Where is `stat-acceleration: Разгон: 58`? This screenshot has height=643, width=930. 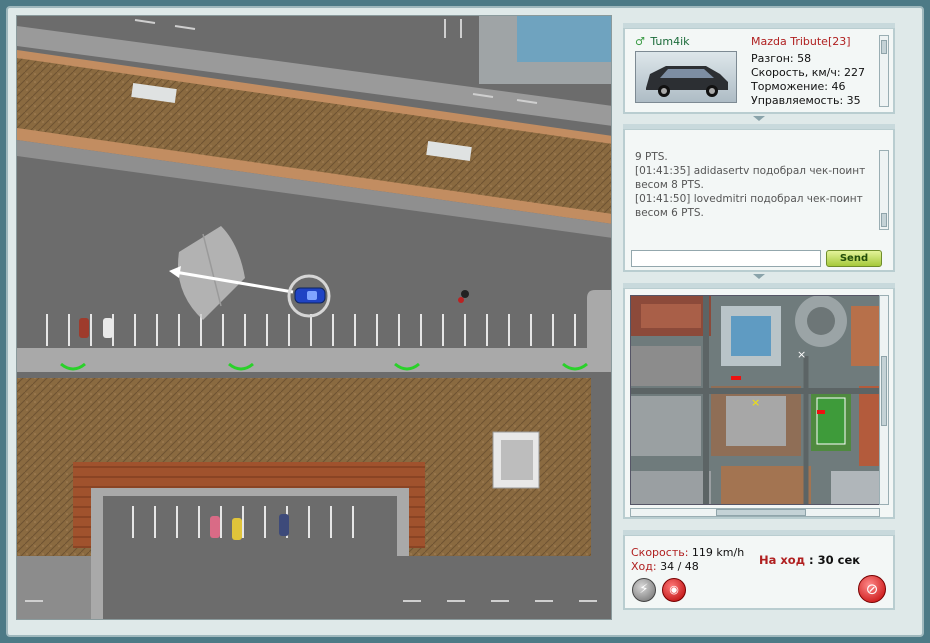
stat-acceleration: Разгон: 58 is located at coordinates (781, 58).